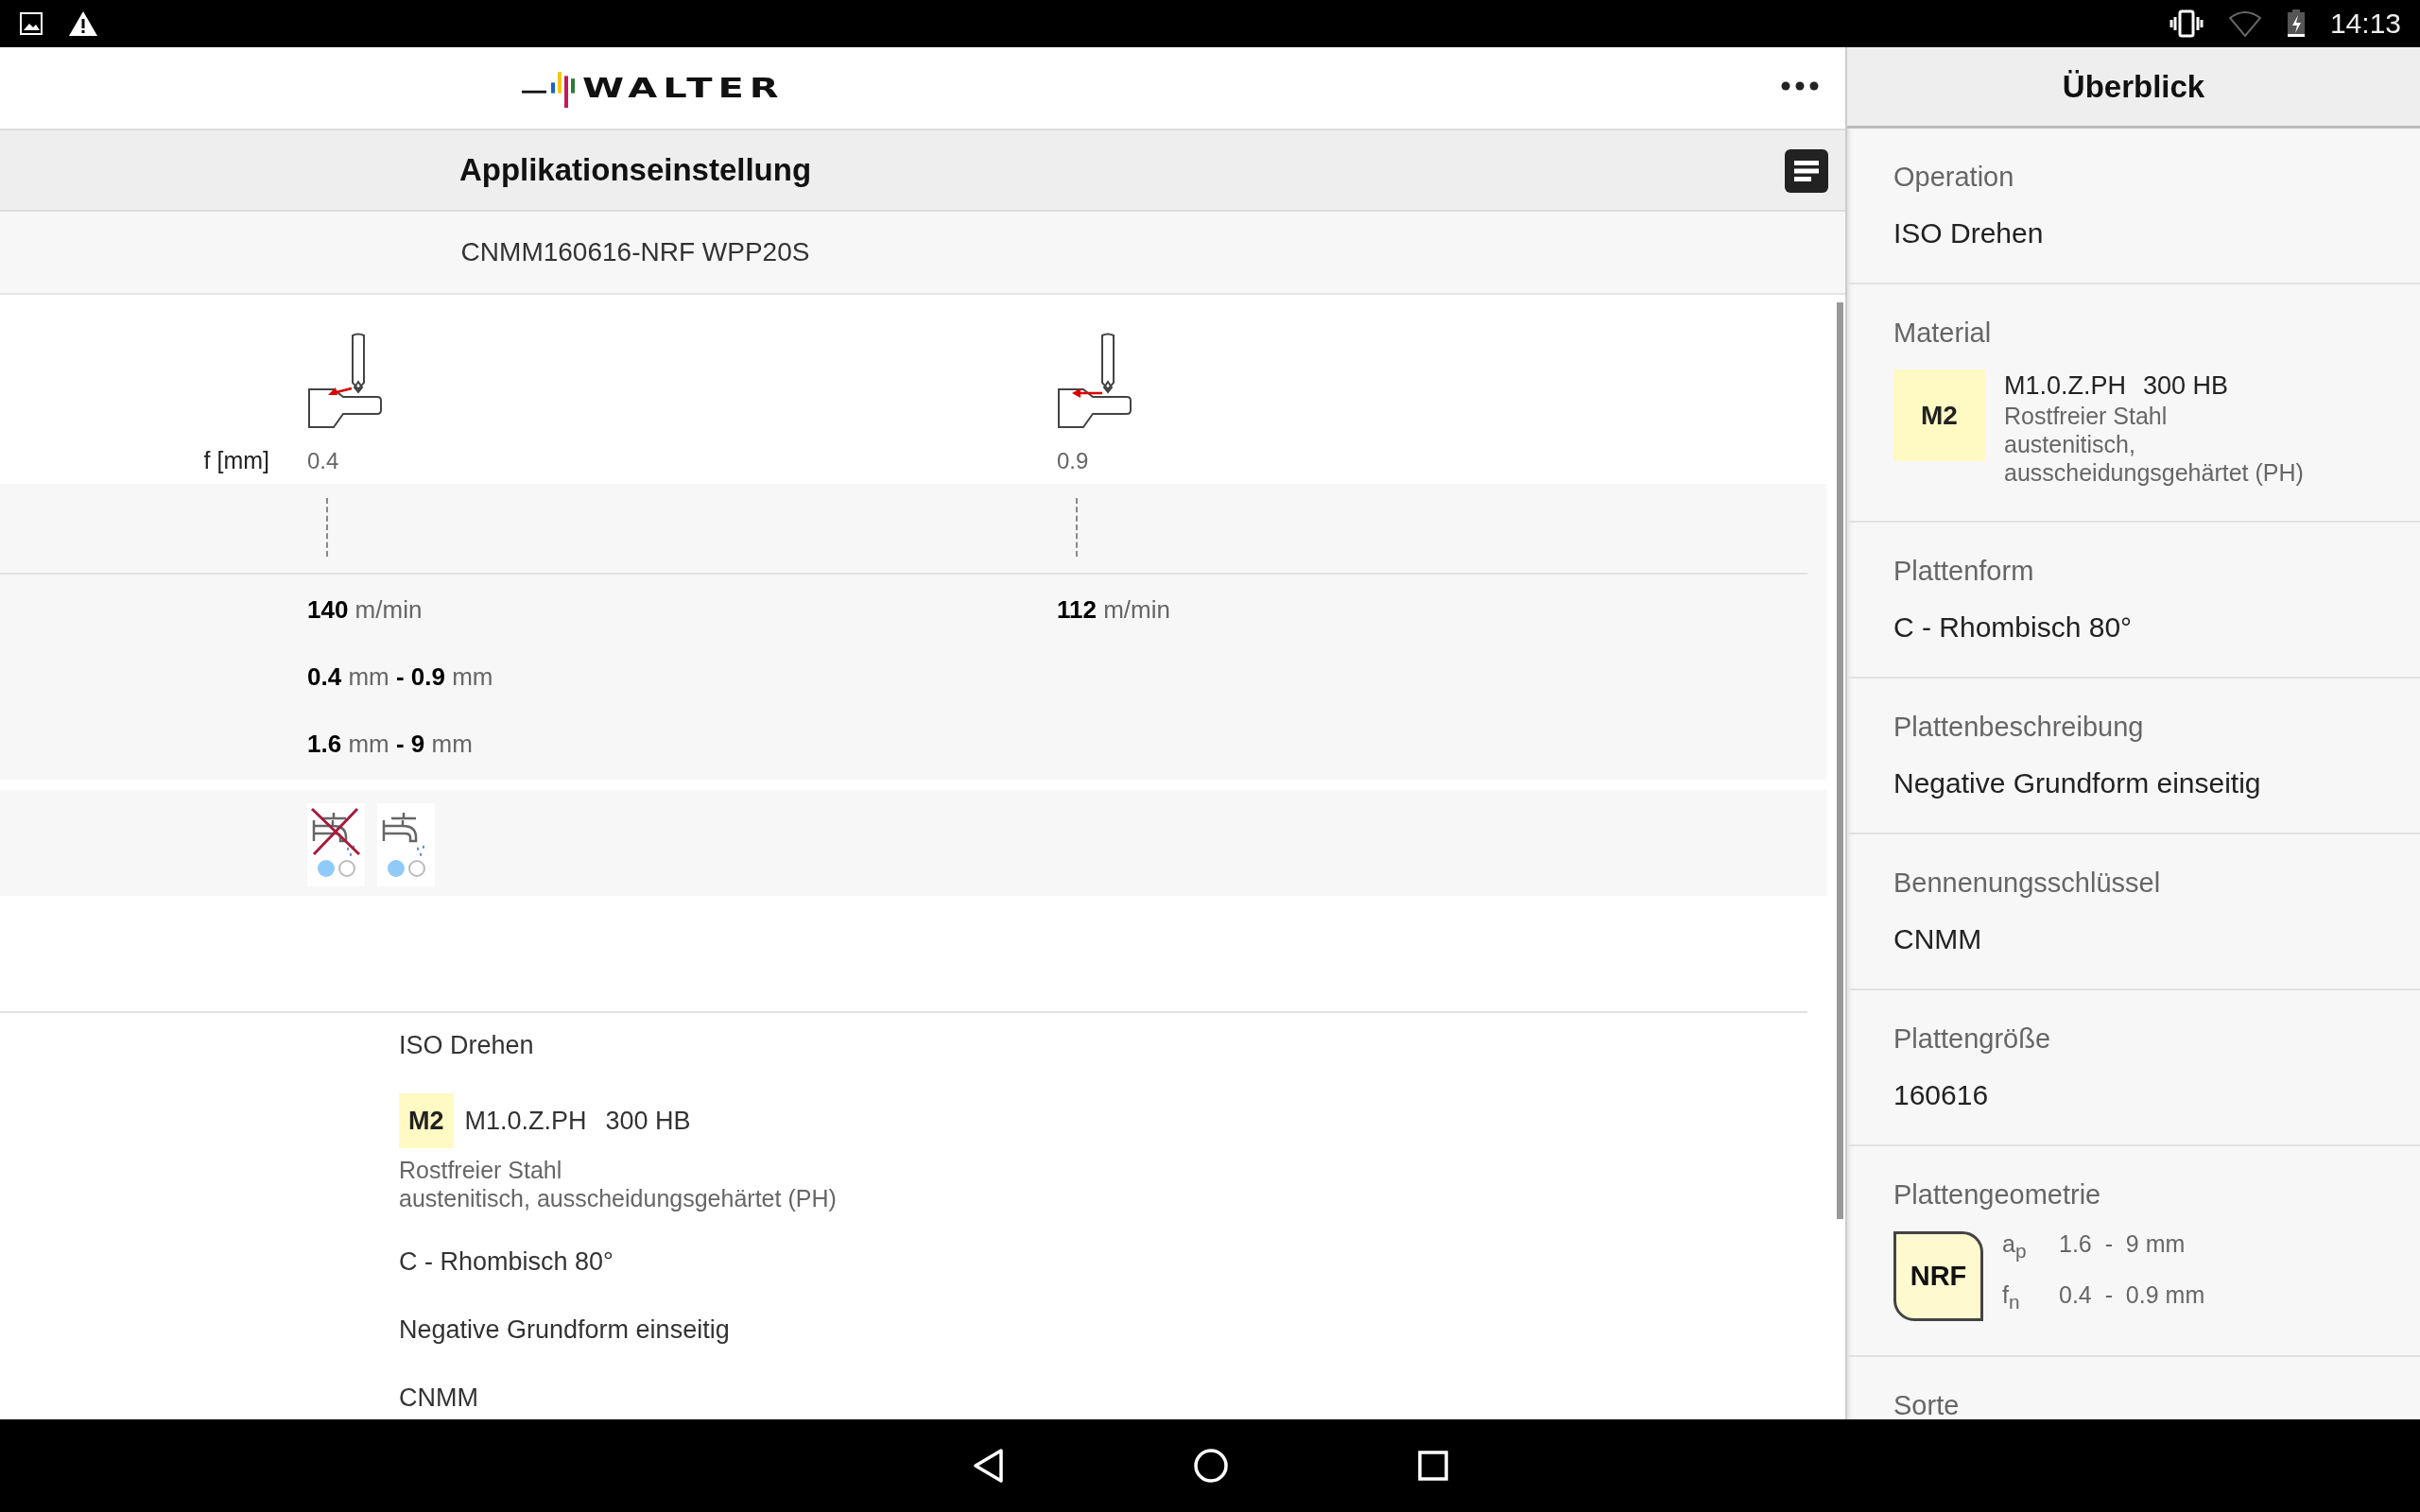 This screenshot has width=2420, height=1512. Describe the element at coordinates (1938, 939) in the screenshot. I see `field-value: CNMM` at that location.